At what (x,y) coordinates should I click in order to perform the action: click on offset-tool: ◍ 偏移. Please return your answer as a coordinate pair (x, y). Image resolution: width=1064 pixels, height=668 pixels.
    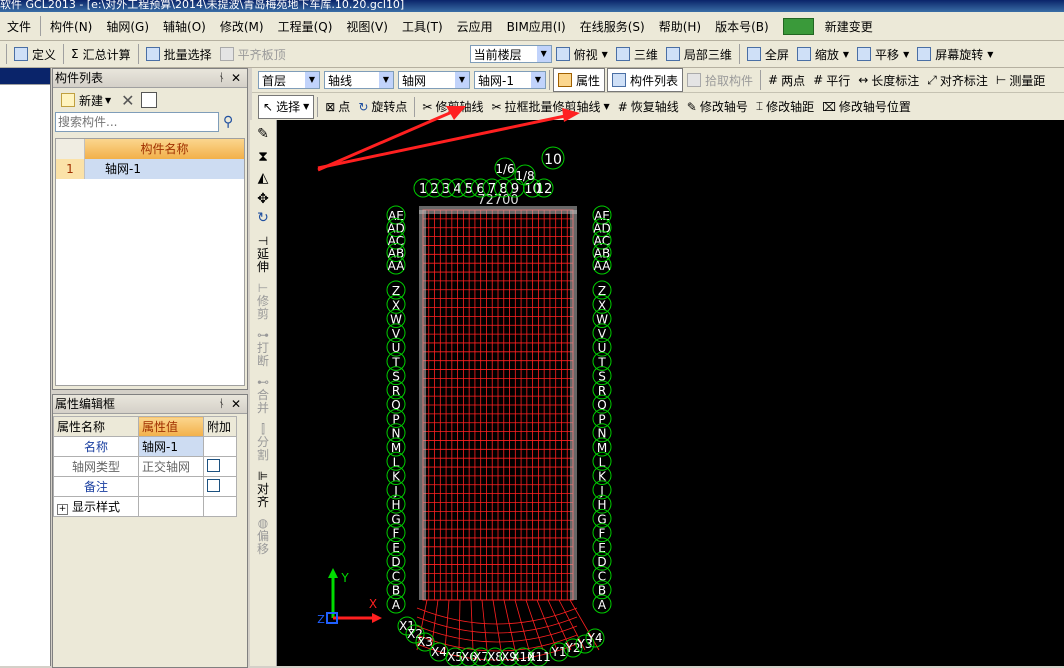
    Looking at the image, I should click on (263, 536).